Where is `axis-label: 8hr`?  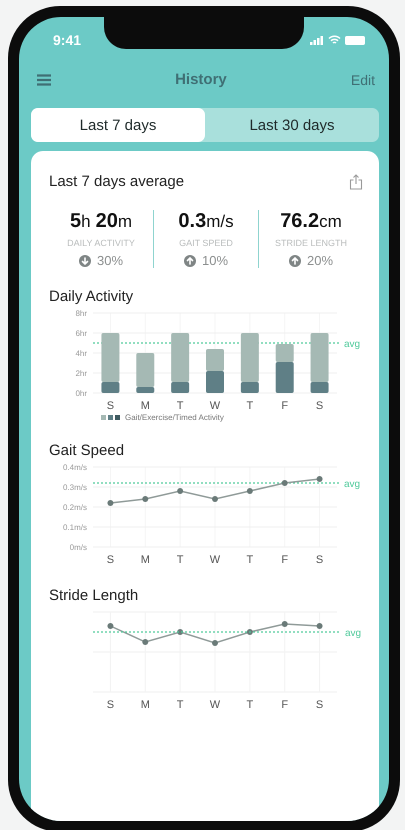 axis-label: 8hr is located at coordinates (81, 313).